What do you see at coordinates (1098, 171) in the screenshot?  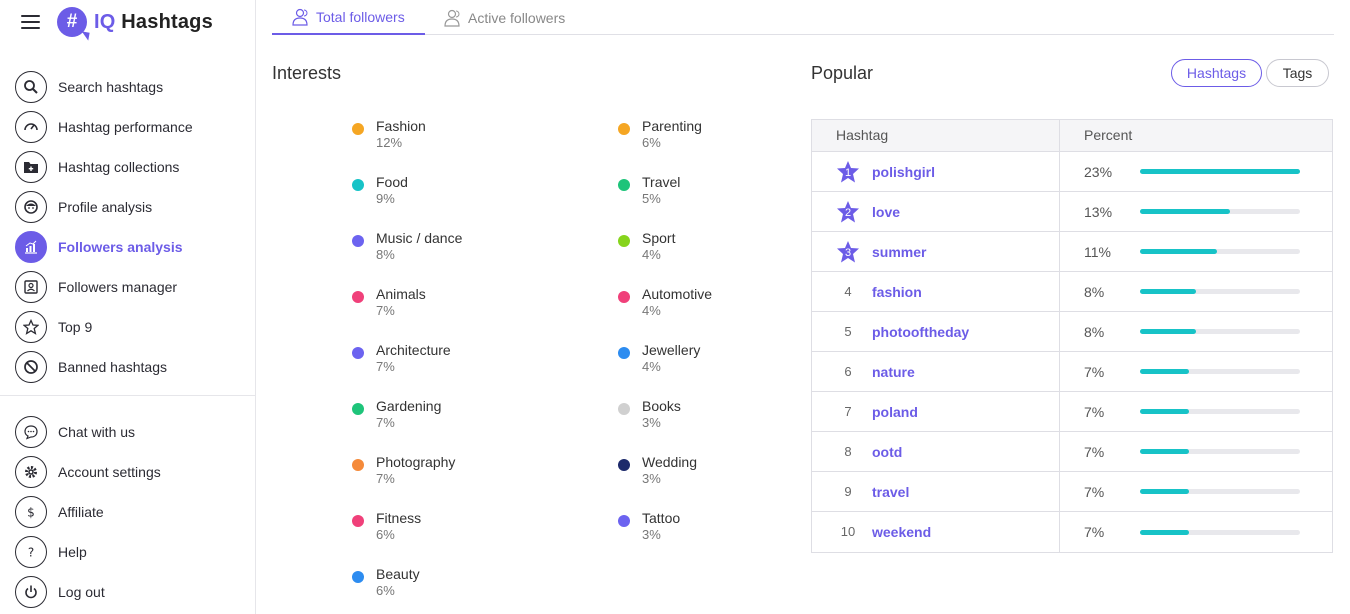 I see `percent-value: 23%` at bounding box center [1098, 171].